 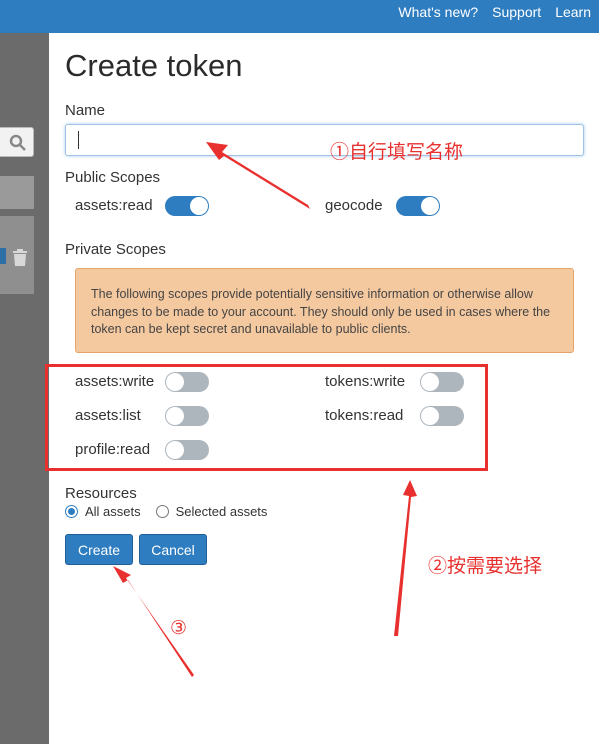 I want to click on private-scopes-label: Private Scopes, so click(x=115, y=249).